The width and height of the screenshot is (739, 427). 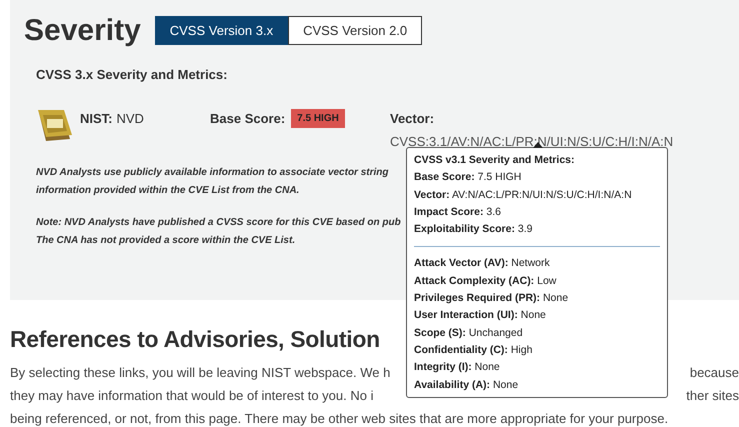 I want to click on references-text: being referenced, or not, from this page. There may be other web sites that are more appropriate for your purpose., so click(x=339, y=418).